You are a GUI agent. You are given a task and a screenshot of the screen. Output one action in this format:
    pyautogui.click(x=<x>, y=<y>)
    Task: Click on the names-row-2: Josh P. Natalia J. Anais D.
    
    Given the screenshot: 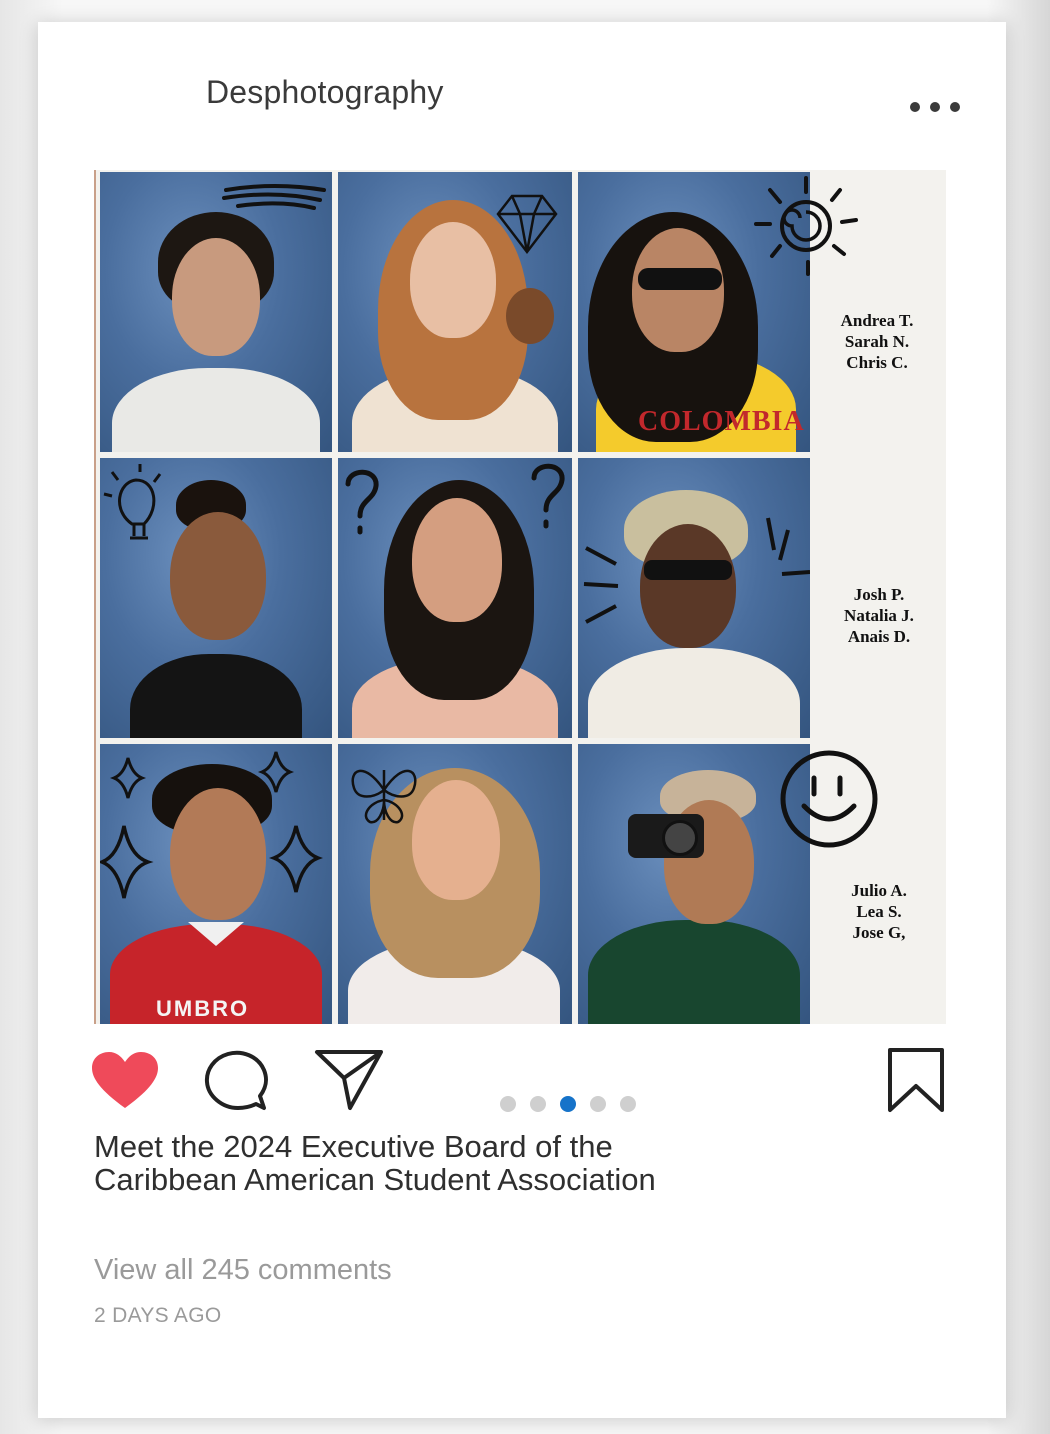 What is the action you would take?
    pyautogui.click(x=879, y=615)
    